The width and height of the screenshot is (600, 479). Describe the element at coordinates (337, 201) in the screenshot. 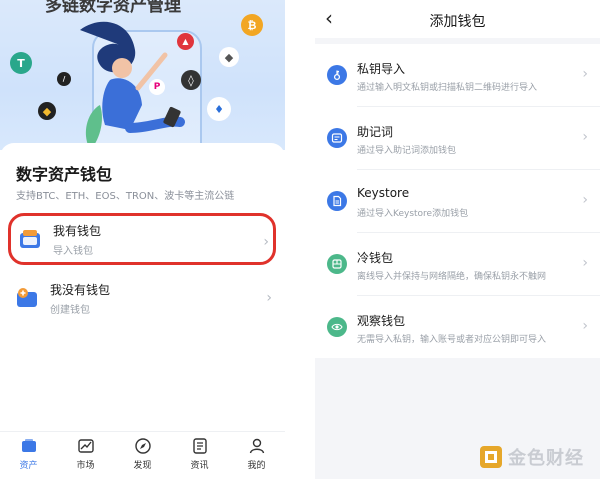

I see `keystore-file-icon` at that location.